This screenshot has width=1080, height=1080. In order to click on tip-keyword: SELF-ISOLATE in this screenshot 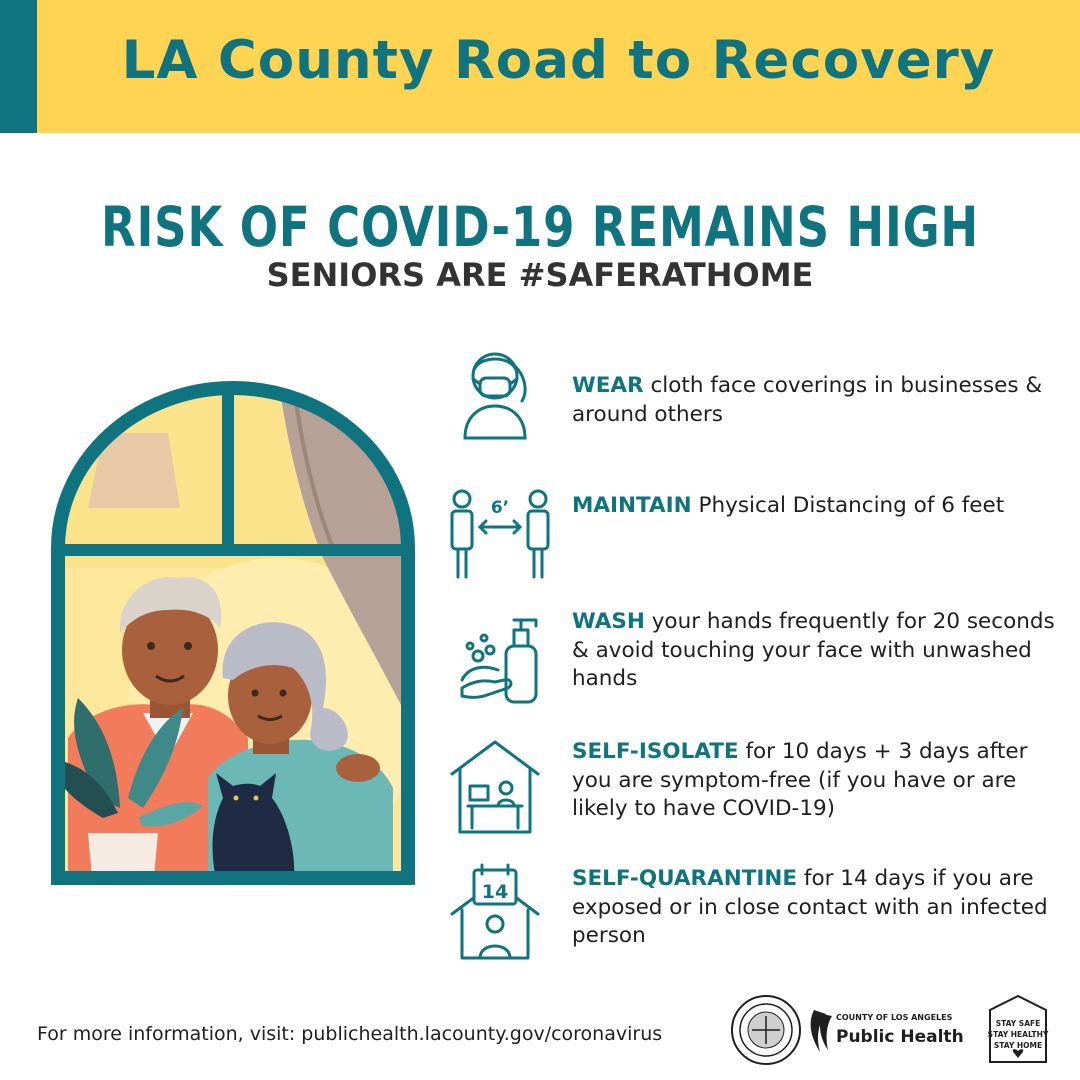, I will do `click(655, 751)`.